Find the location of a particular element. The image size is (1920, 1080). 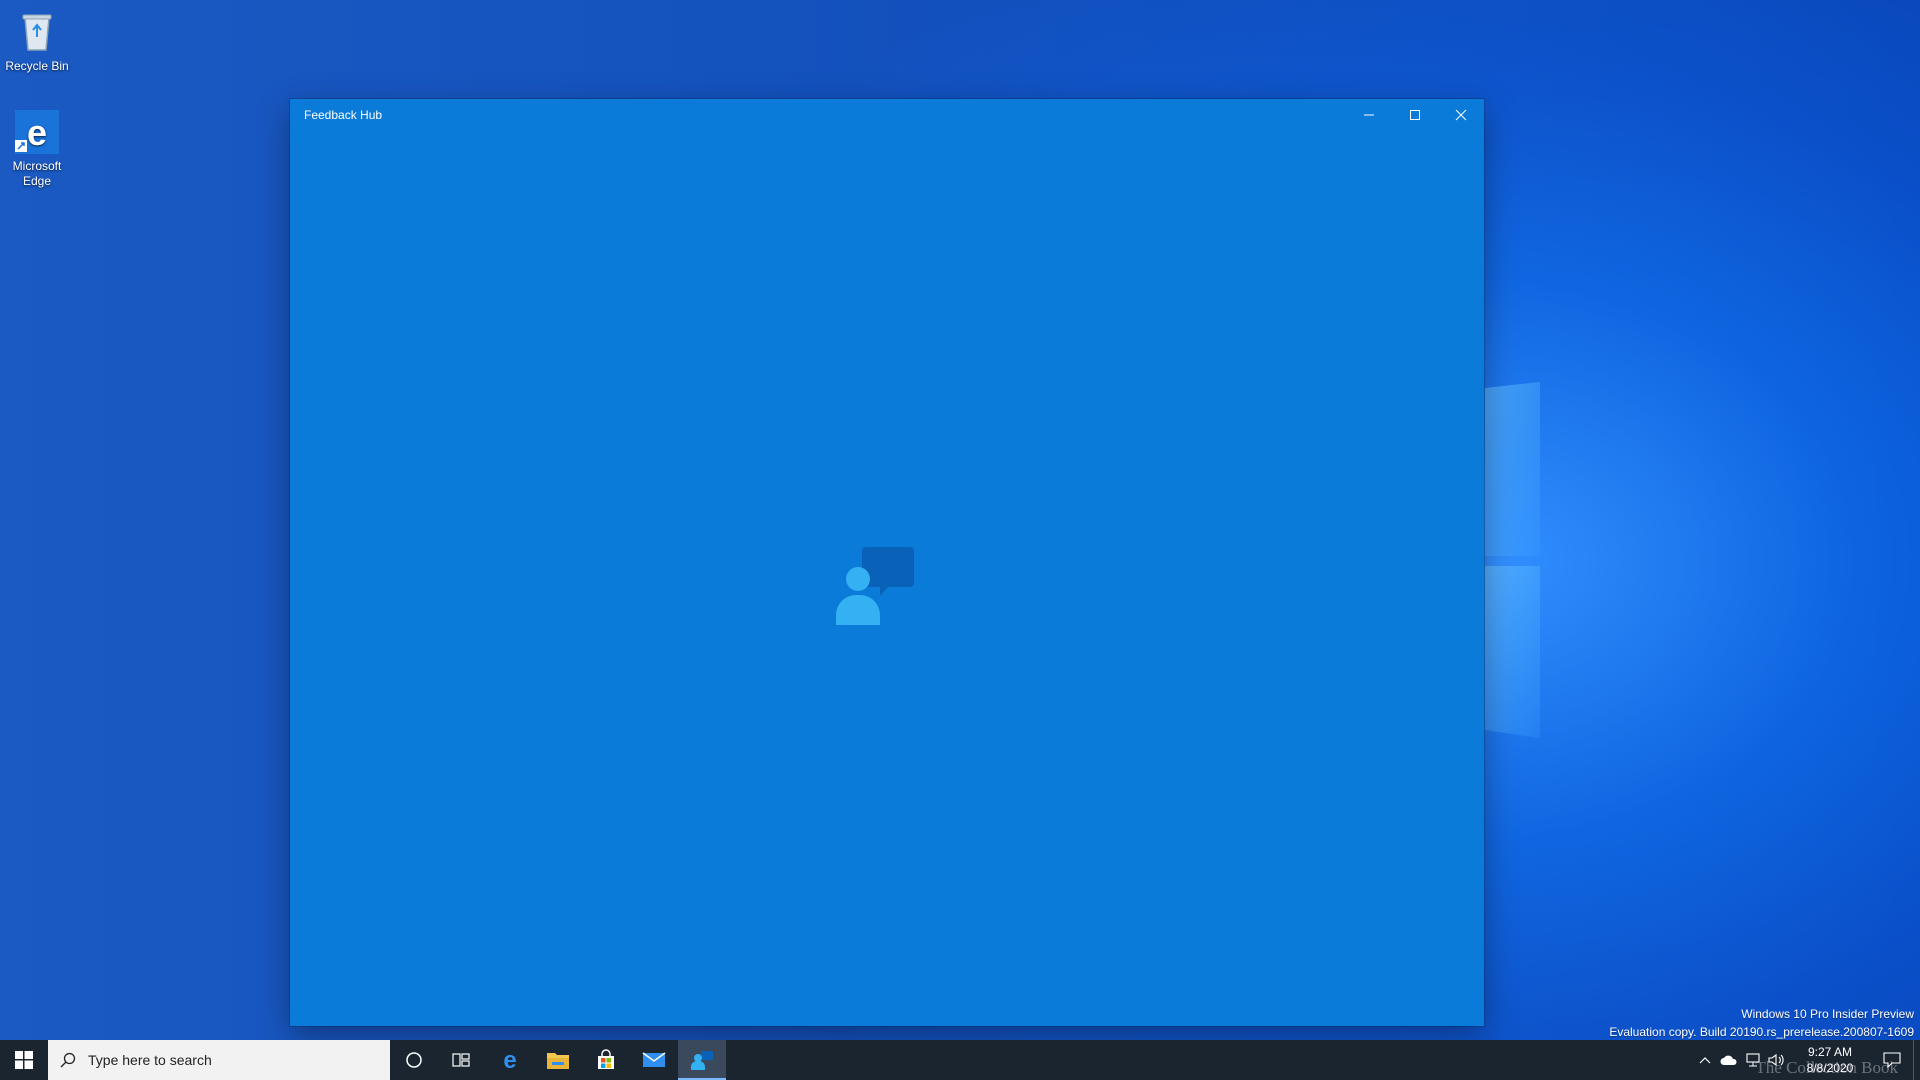

taskbar-store-button is located at coordinates (606, 1060).